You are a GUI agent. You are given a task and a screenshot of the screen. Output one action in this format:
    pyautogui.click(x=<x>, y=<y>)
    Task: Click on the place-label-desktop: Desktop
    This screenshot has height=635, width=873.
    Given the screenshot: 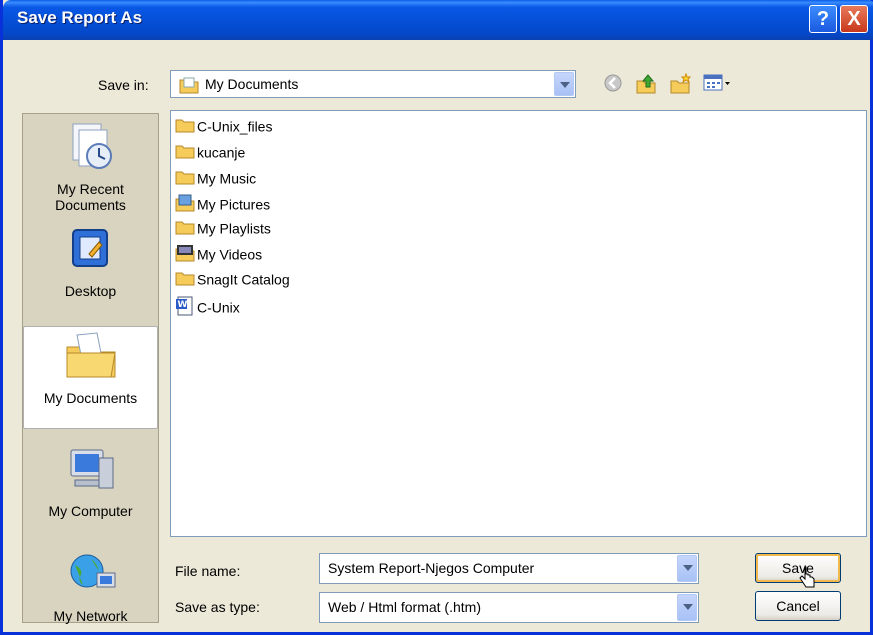 What is the action you would take?
    pyautogui.click(x=90, y=291)
    